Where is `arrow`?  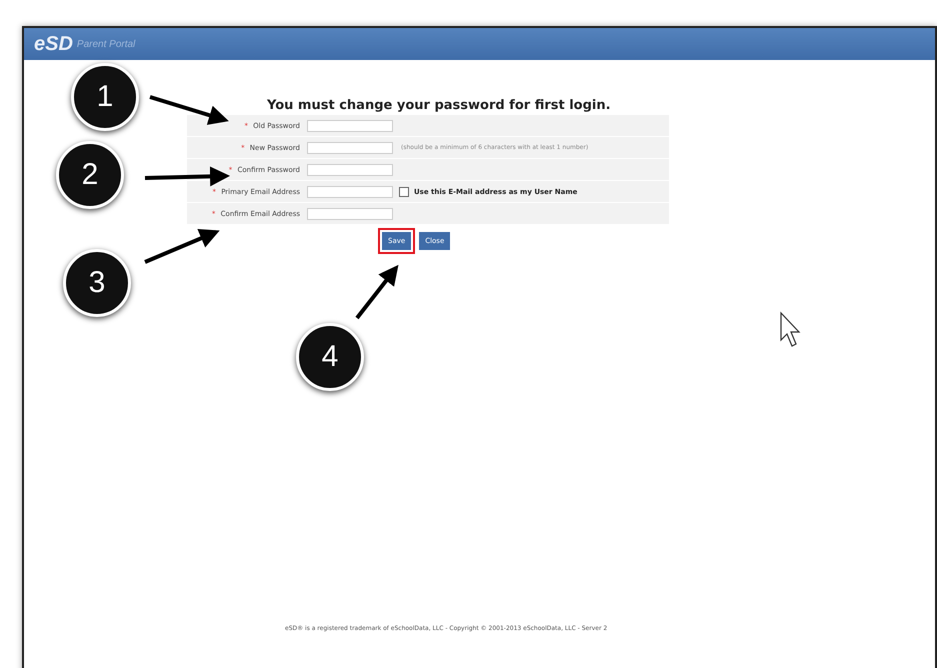 arrow is located at coordinates (376, 292).